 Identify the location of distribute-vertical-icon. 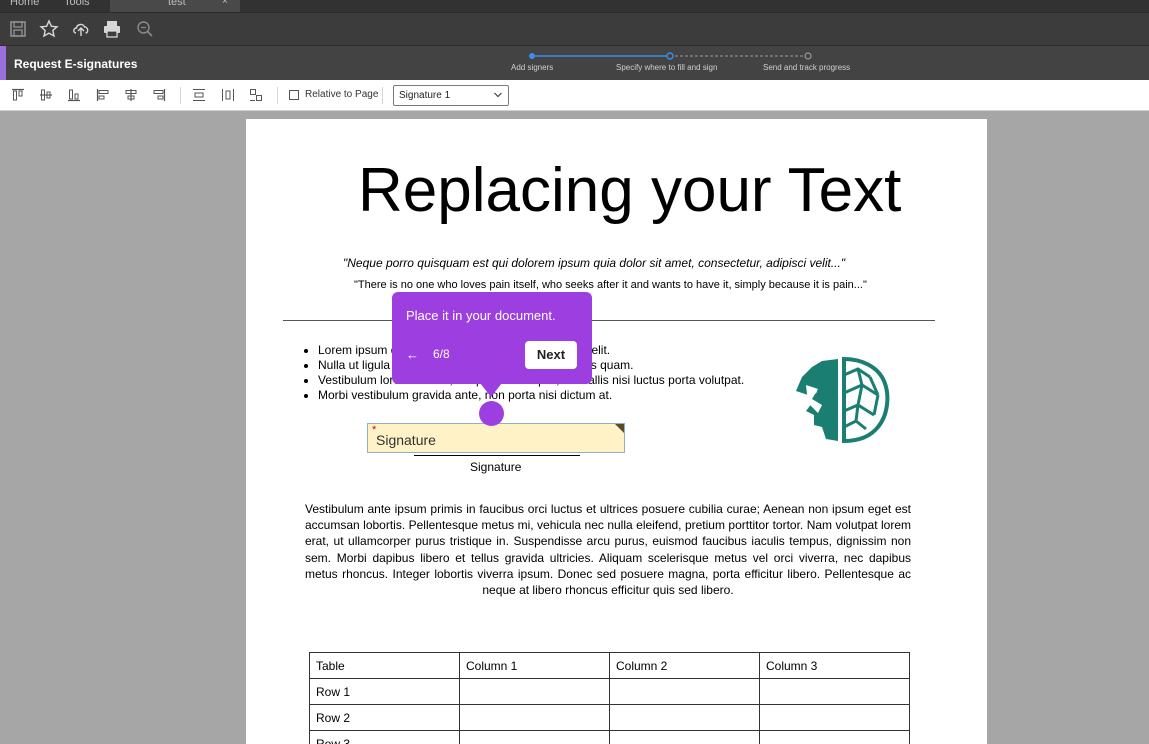
(199, 95).